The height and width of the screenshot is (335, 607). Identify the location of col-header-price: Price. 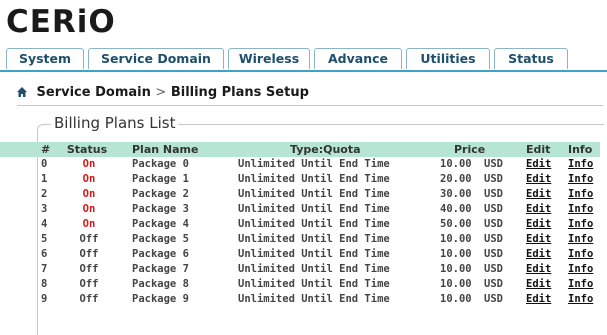
(470, 149).